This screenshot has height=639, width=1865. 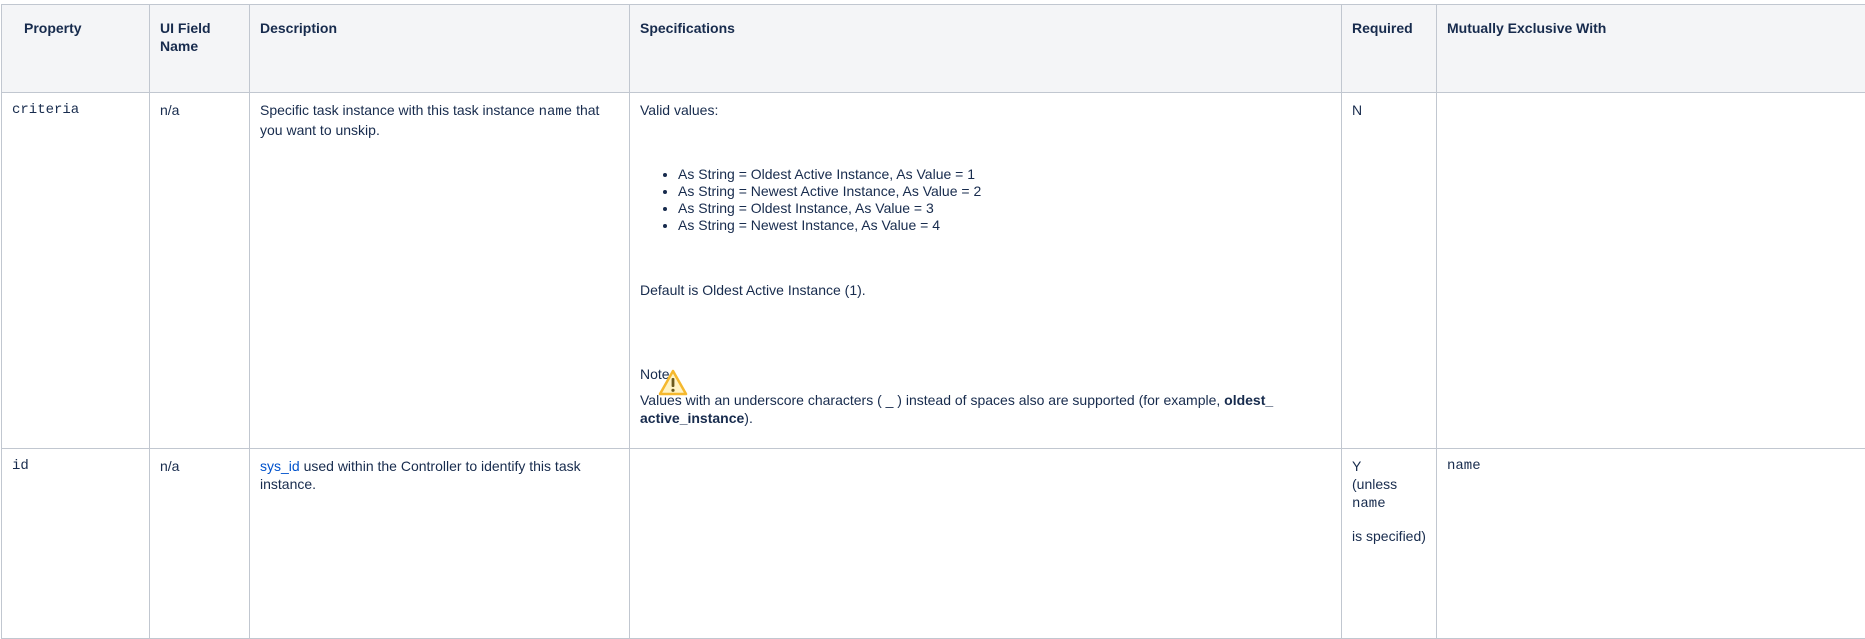 I want to click on ui-field-name-criteria: n/a, so click(x=200, y=271).